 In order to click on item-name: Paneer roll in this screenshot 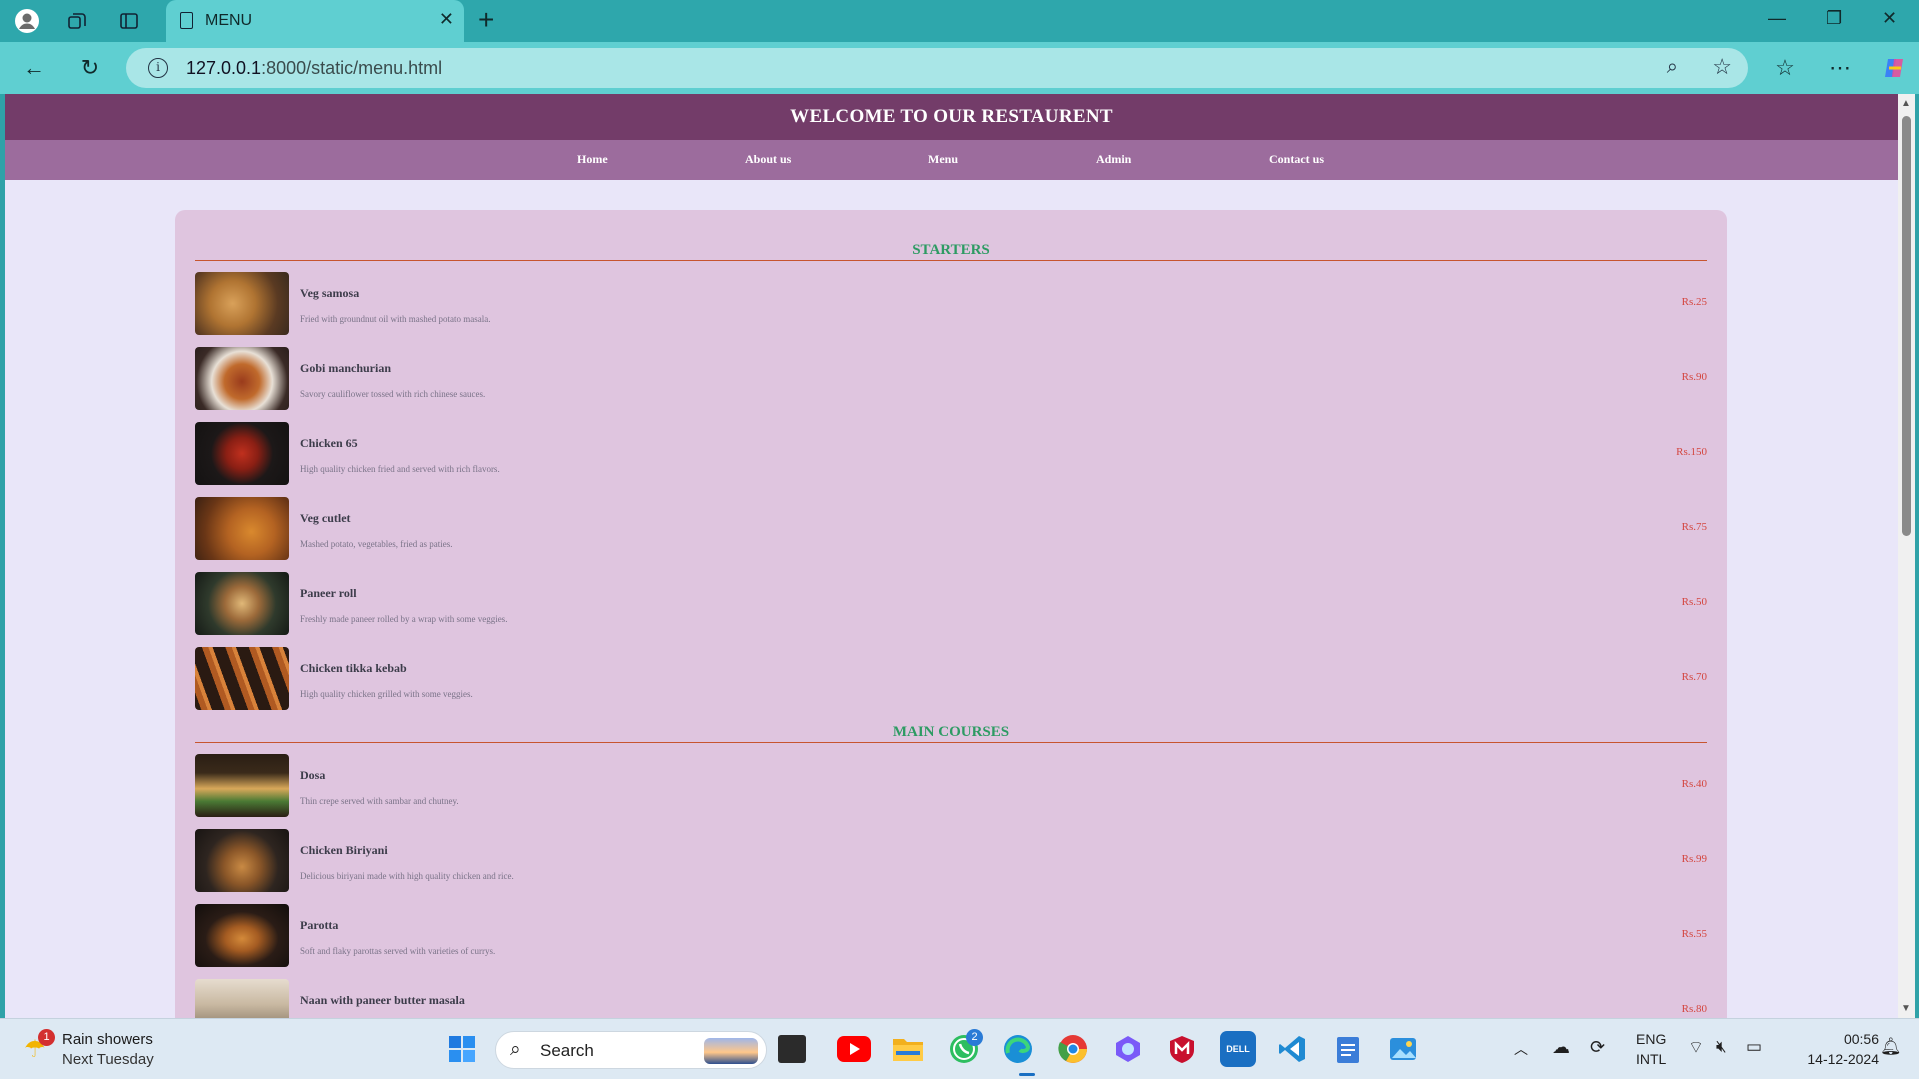, I will do `click(328, 593)`.